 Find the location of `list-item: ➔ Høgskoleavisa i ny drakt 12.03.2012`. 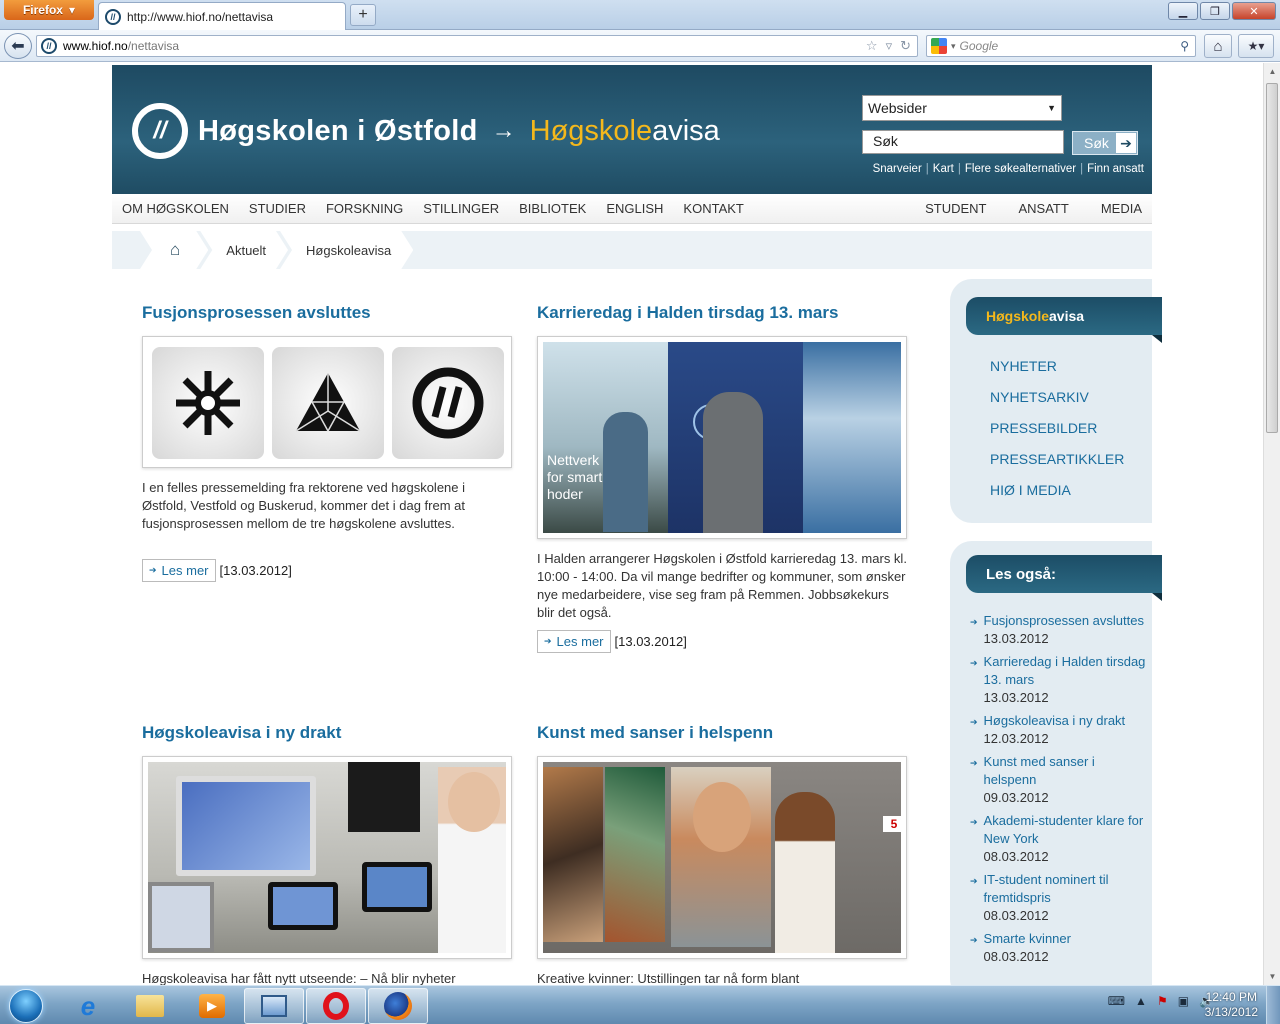

list-item: ➔ Høgskoleavisa i ny drakt 12.03.2012 is located at coordinates (1060, 730).